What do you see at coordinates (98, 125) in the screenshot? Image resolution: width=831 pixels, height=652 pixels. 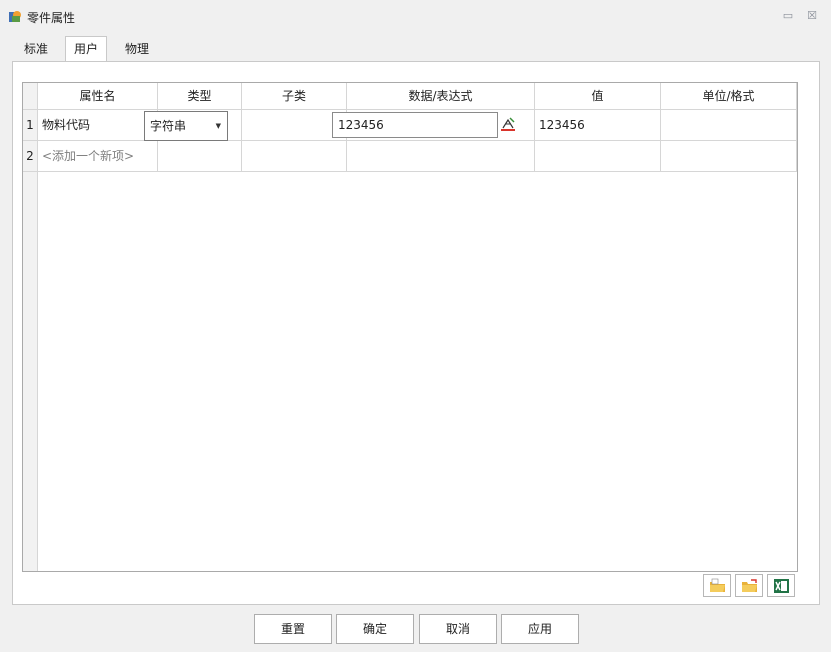 I see `cell-property-name: 物料代码` at bounding box center [98, 125].